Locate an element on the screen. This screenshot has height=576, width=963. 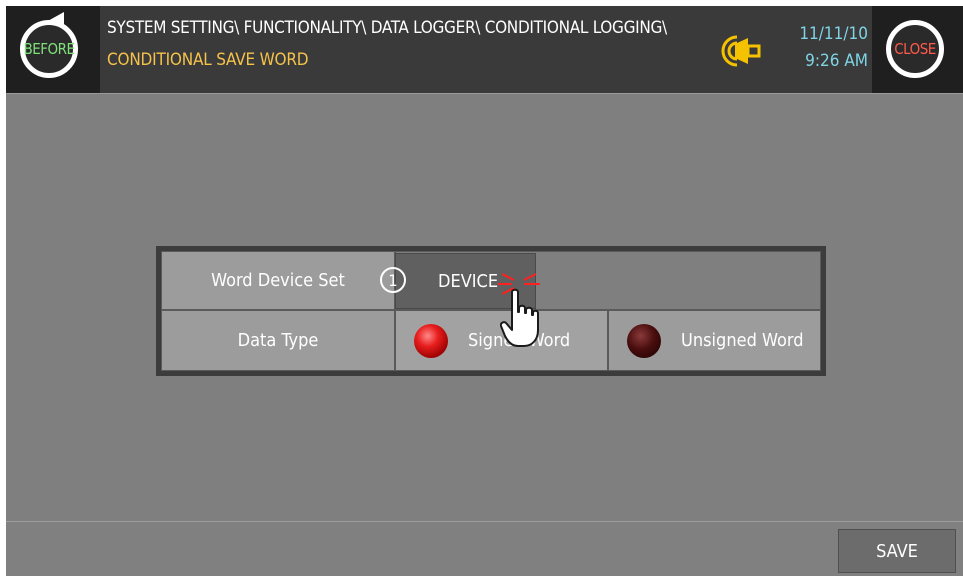
close-ring: CLOSE is located at coordinates (915, 49).